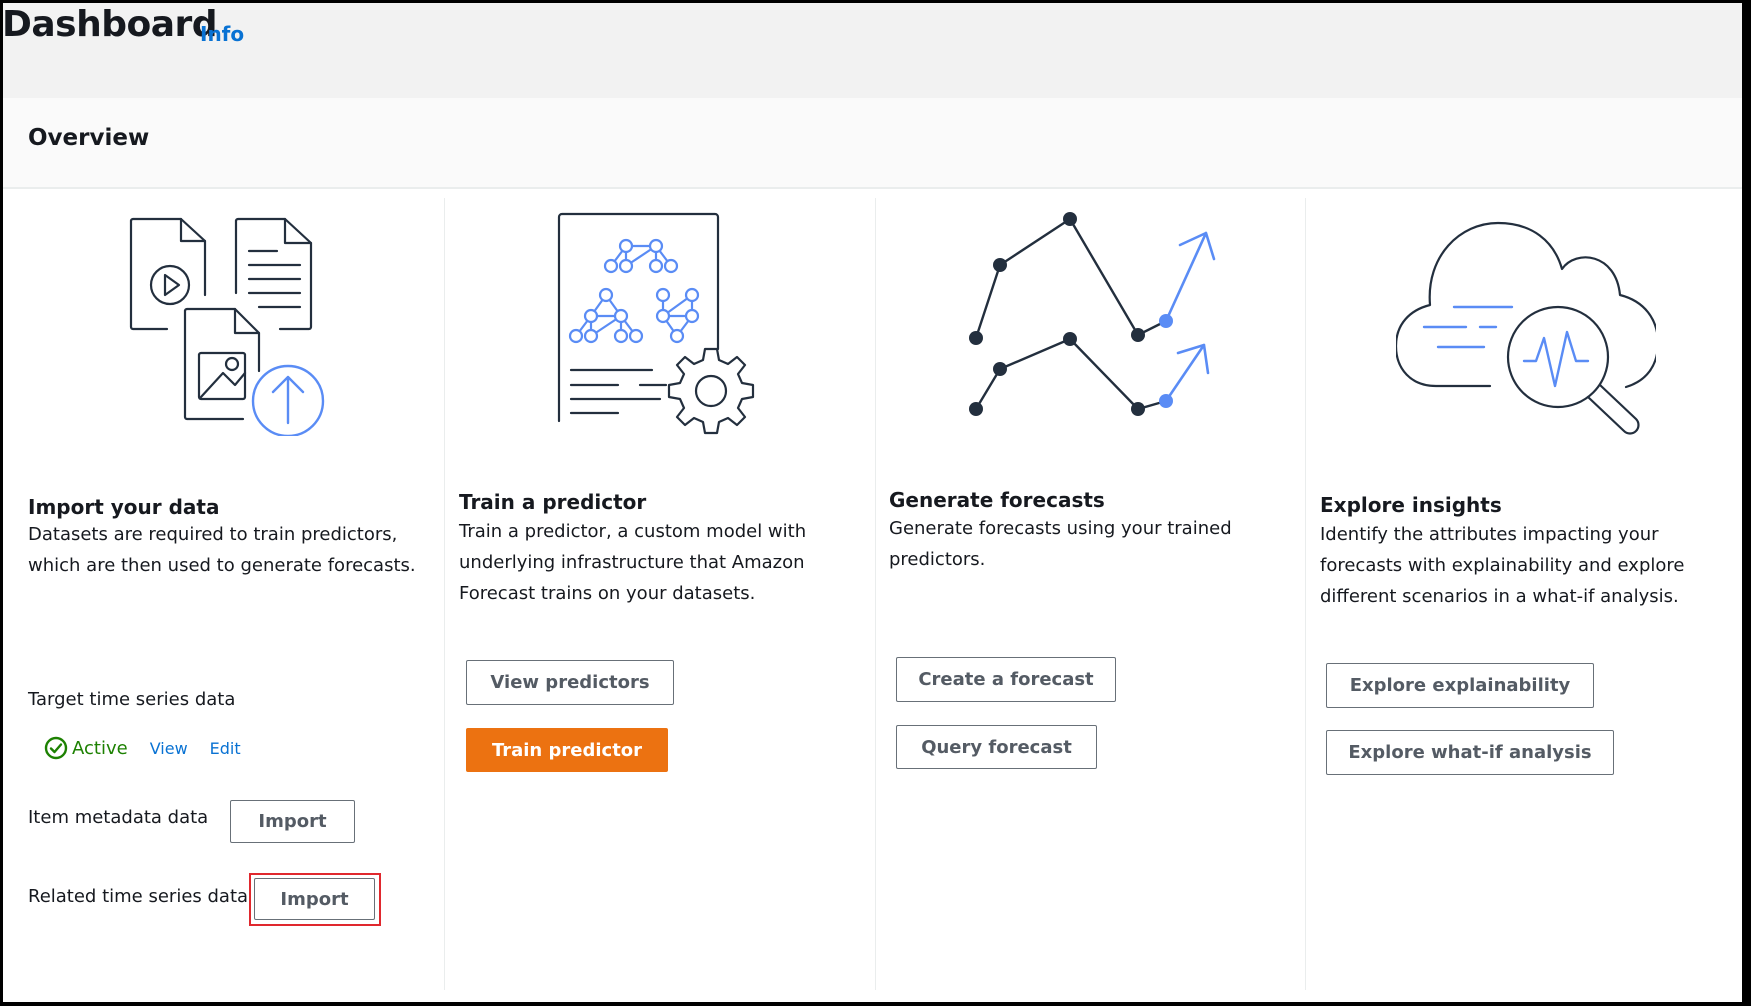 The height and width of the screenshot is (1006, 1751). Describe the element at coordinates (169, 748) in the screenshot. I see `view-dataset-link: View` at that location.